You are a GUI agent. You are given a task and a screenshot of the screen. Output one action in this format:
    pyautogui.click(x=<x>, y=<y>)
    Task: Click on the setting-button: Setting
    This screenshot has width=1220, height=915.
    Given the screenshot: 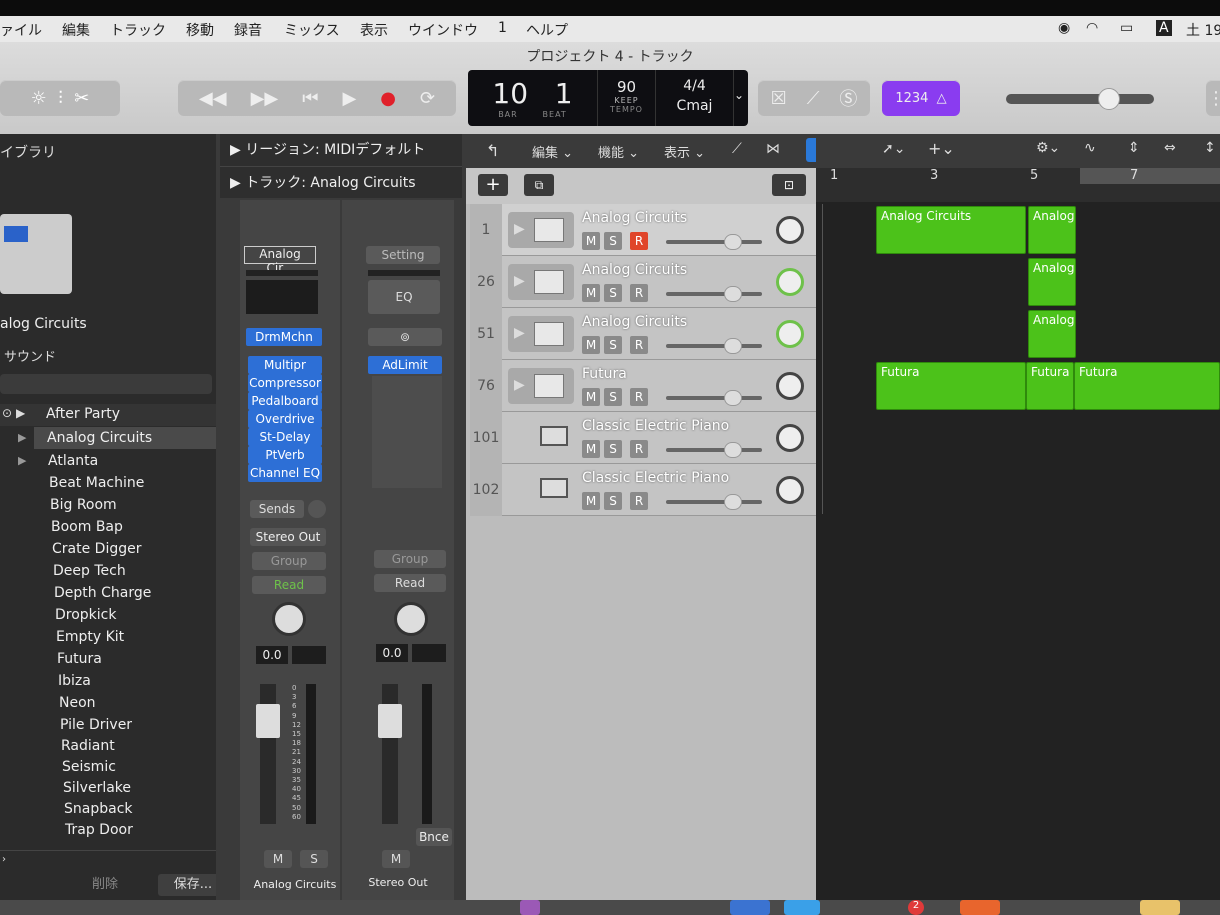 What is the action you would take?
    pyautogui.click(x=403, y=255)
    